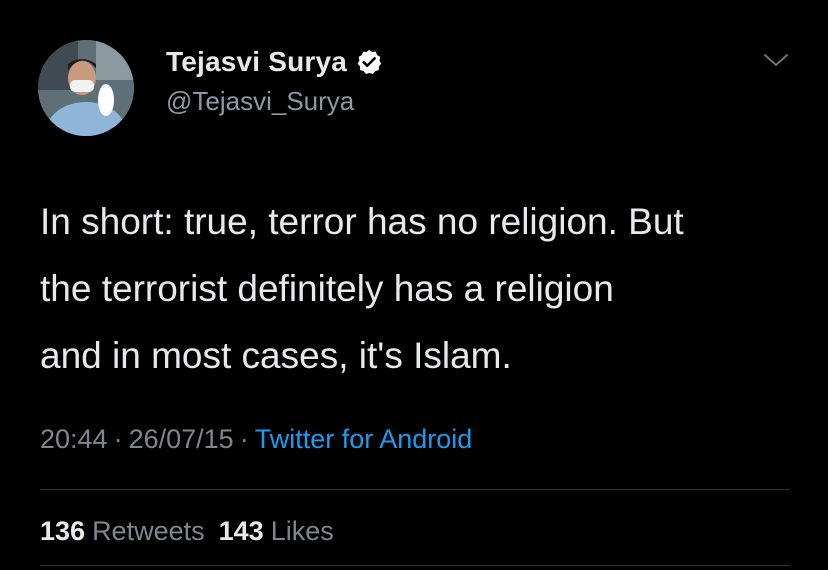 The image size is (828, 570). Describe the element at coordinates (369, 62) in the screenshot. I see `verified-badge-icon` at that location.